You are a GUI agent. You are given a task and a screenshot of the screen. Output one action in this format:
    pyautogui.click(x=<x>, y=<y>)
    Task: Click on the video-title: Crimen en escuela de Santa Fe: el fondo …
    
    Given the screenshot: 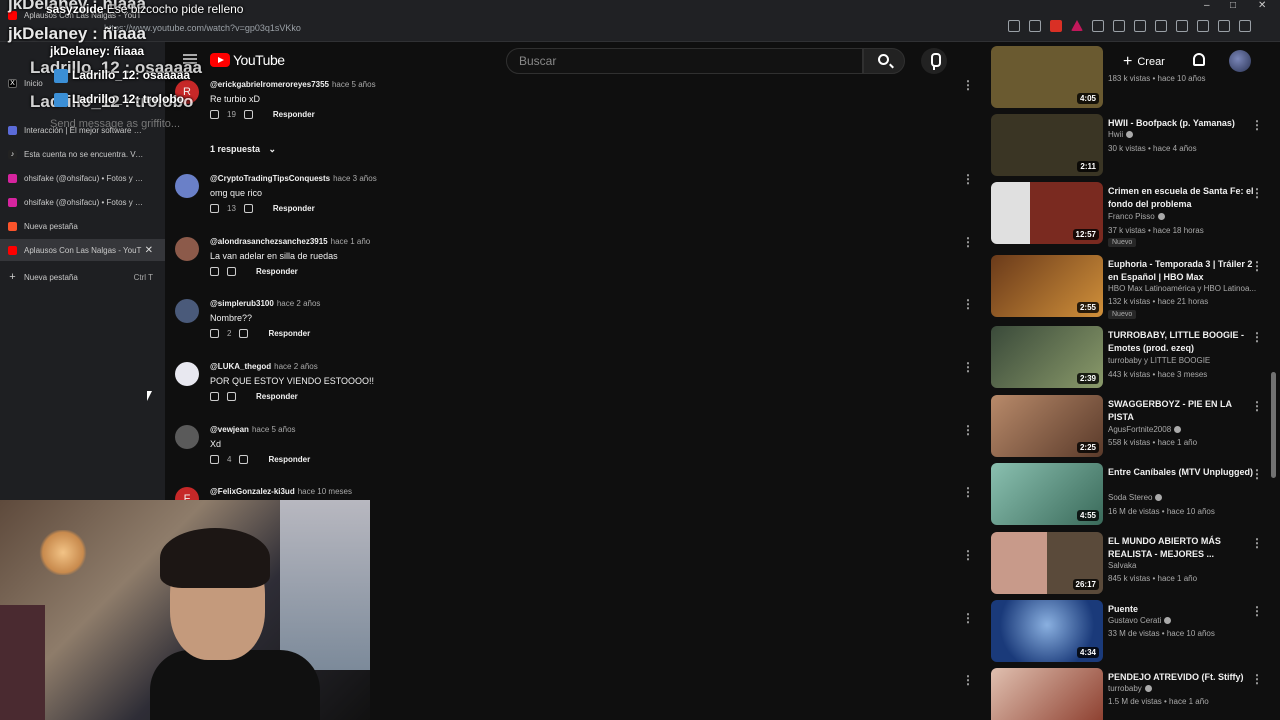 What is the action you would take?
    pyautogui.click(x=1183, y=198)
    